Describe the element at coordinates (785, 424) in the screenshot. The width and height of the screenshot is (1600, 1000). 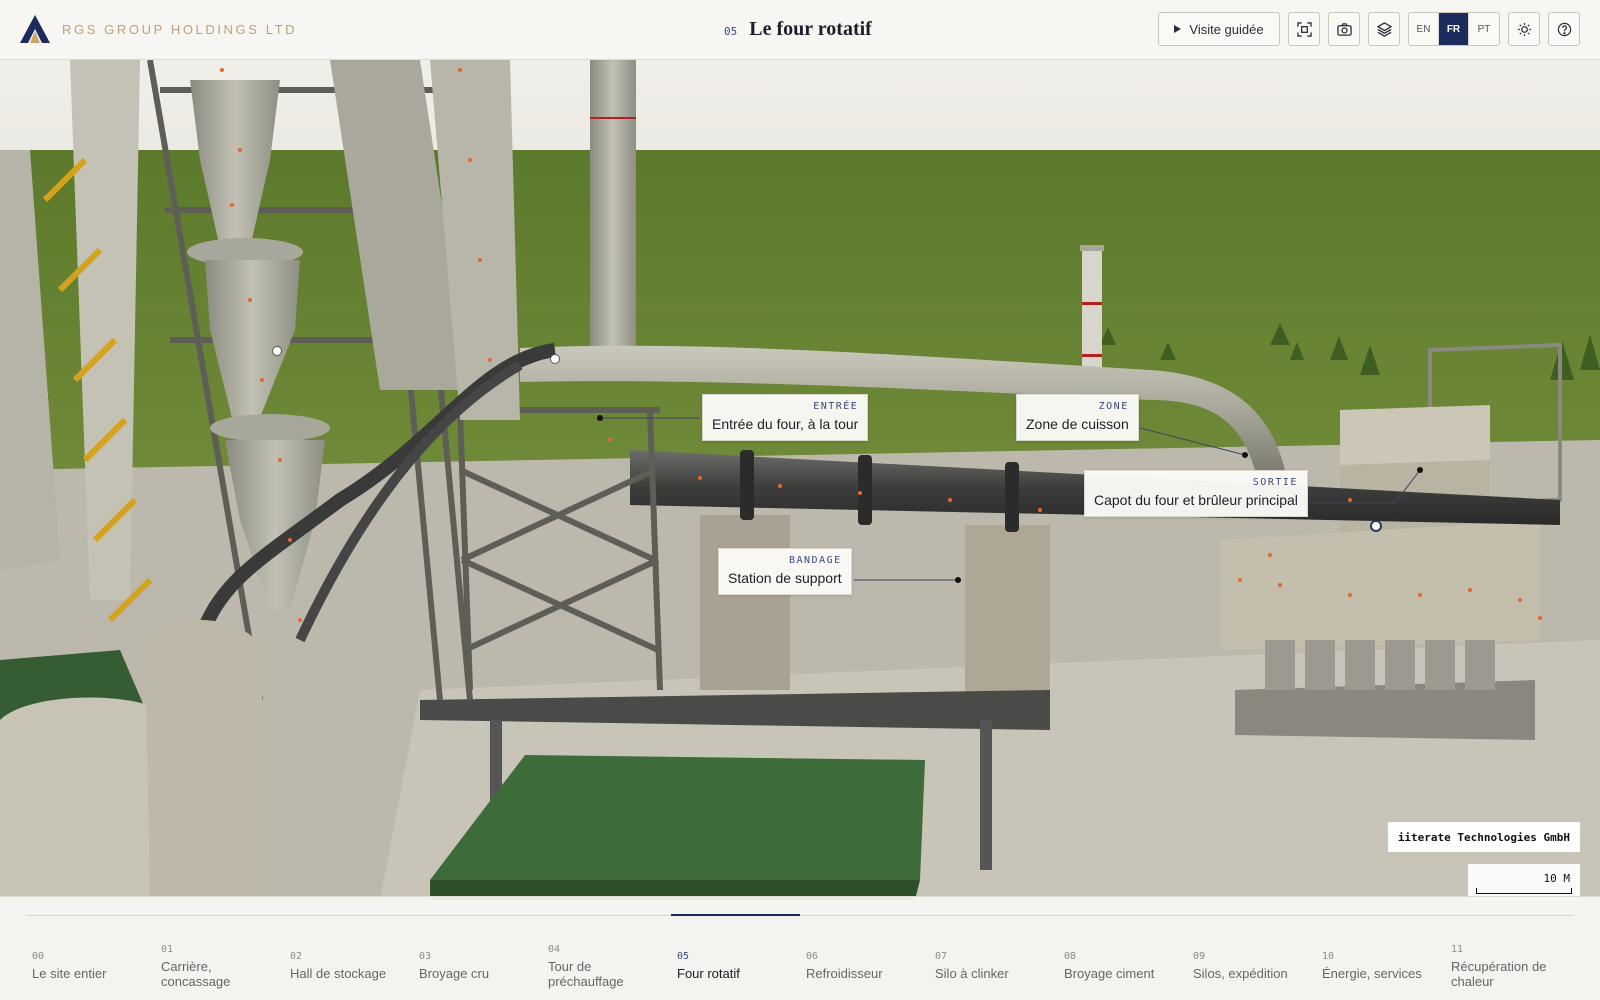
I see `callout-text: Entrée du four, à la tour` at that location.